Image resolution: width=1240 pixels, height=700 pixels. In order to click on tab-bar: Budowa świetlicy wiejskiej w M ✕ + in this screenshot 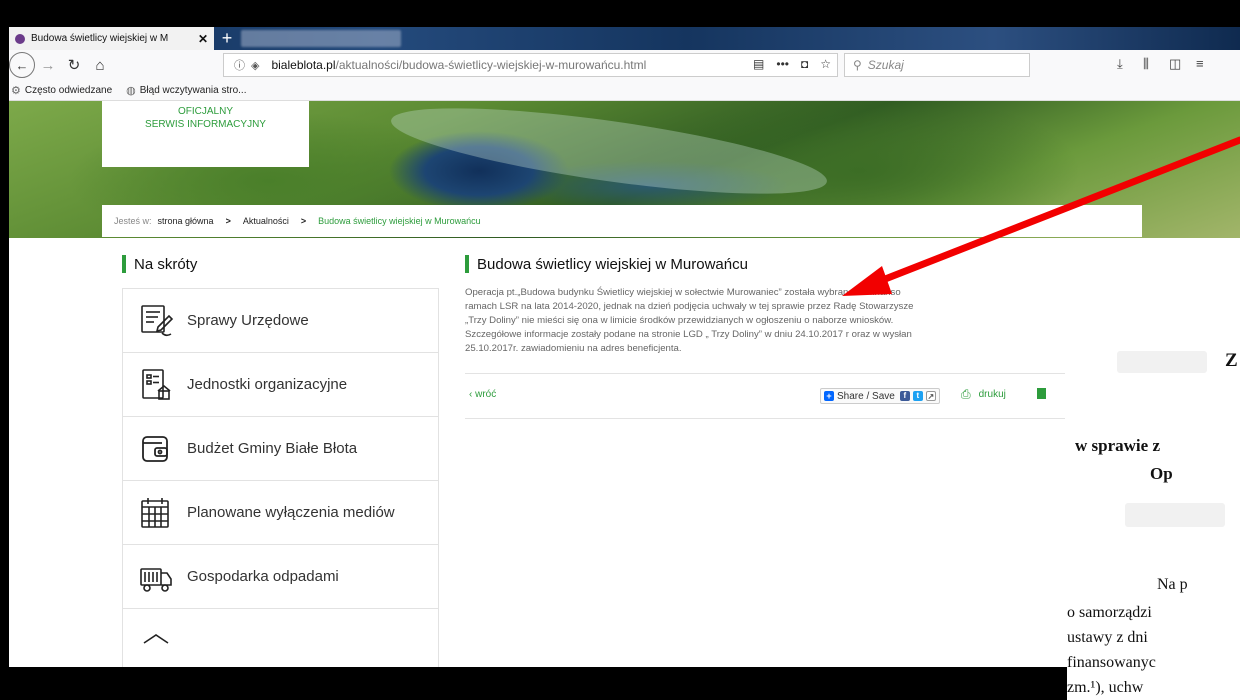, I will do `click(624, 38)`.